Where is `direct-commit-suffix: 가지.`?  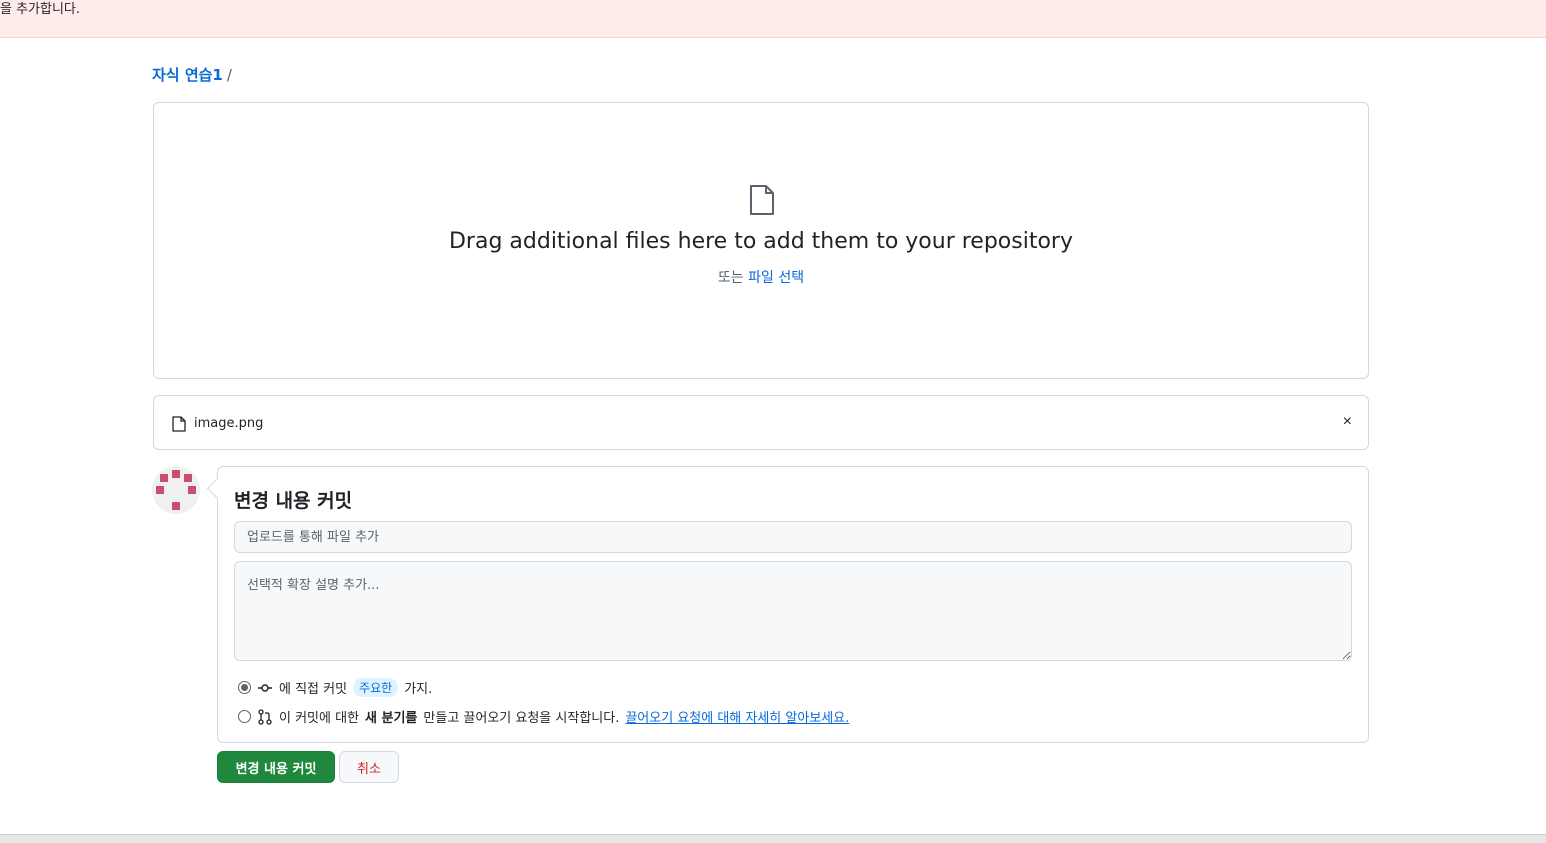 direct-commit-suffix: 가지. is located at coordinates (418, 689).